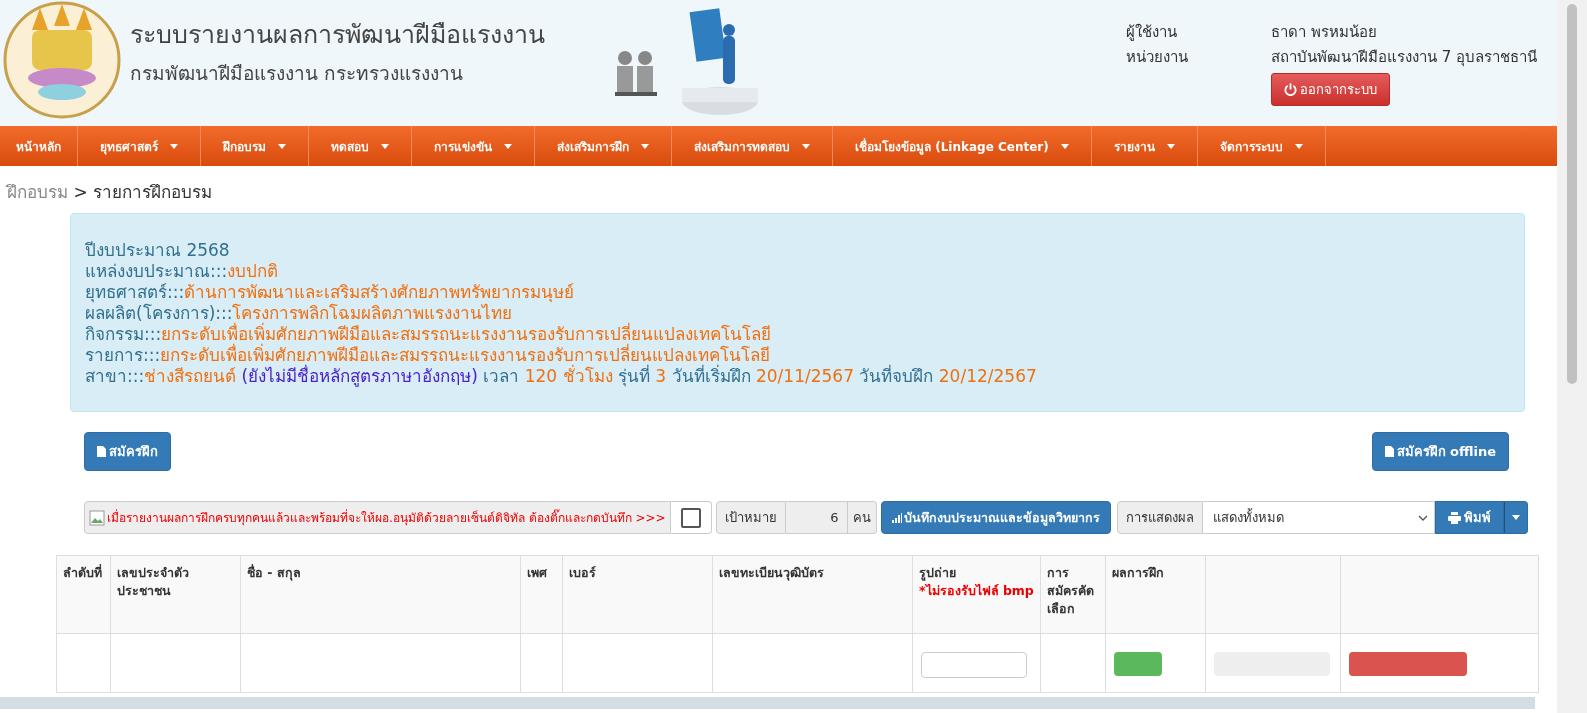 This screenshot has width=1587, height=713. Describe the element at coordinates (182, 271) in the screenshot. I see `info-line: แหล่งงบประมาณ:::งบปกติ` at that location.